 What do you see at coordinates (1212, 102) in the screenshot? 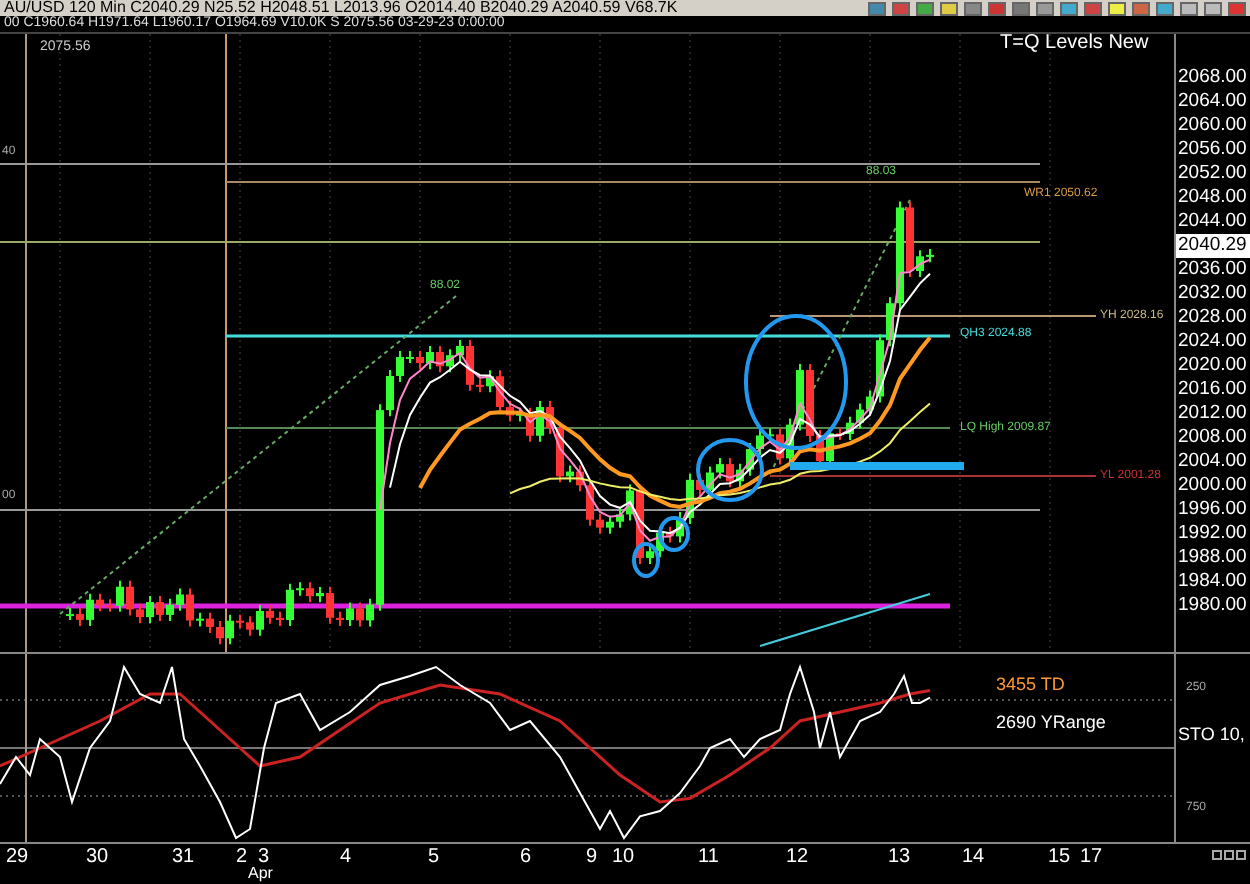
I see `price-axis-label: 2064.00` at bounding box center [1212, 102].